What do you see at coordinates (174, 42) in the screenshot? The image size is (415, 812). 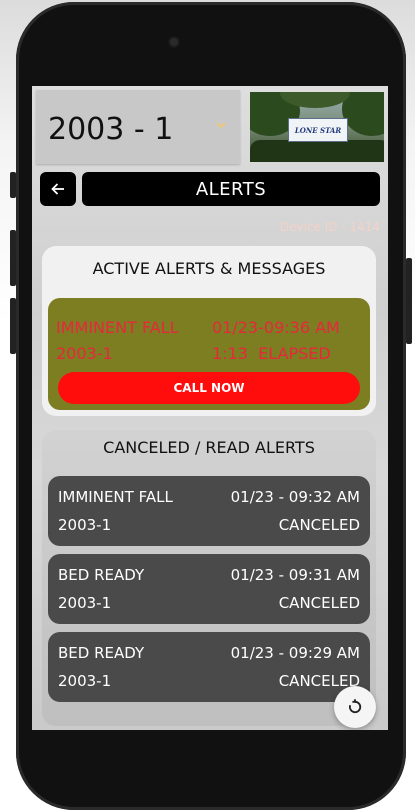 I see `camera-icon` at bounding box center [174, 42].